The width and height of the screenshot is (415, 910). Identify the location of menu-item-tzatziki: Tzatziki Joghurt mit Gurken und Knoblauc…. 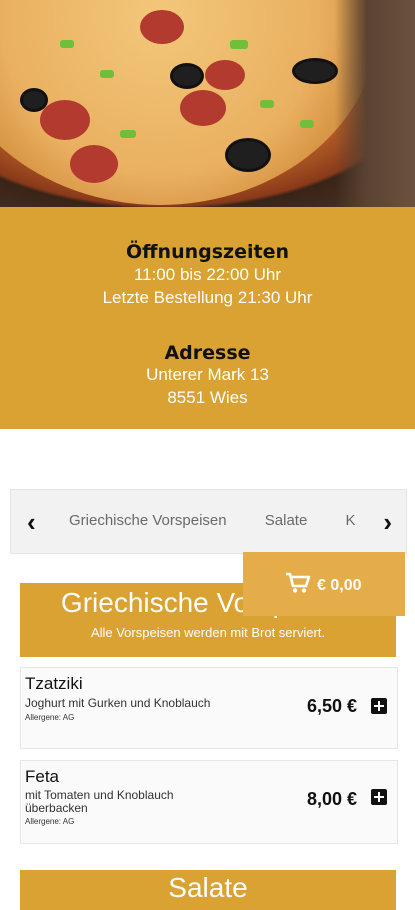
(209, 708).